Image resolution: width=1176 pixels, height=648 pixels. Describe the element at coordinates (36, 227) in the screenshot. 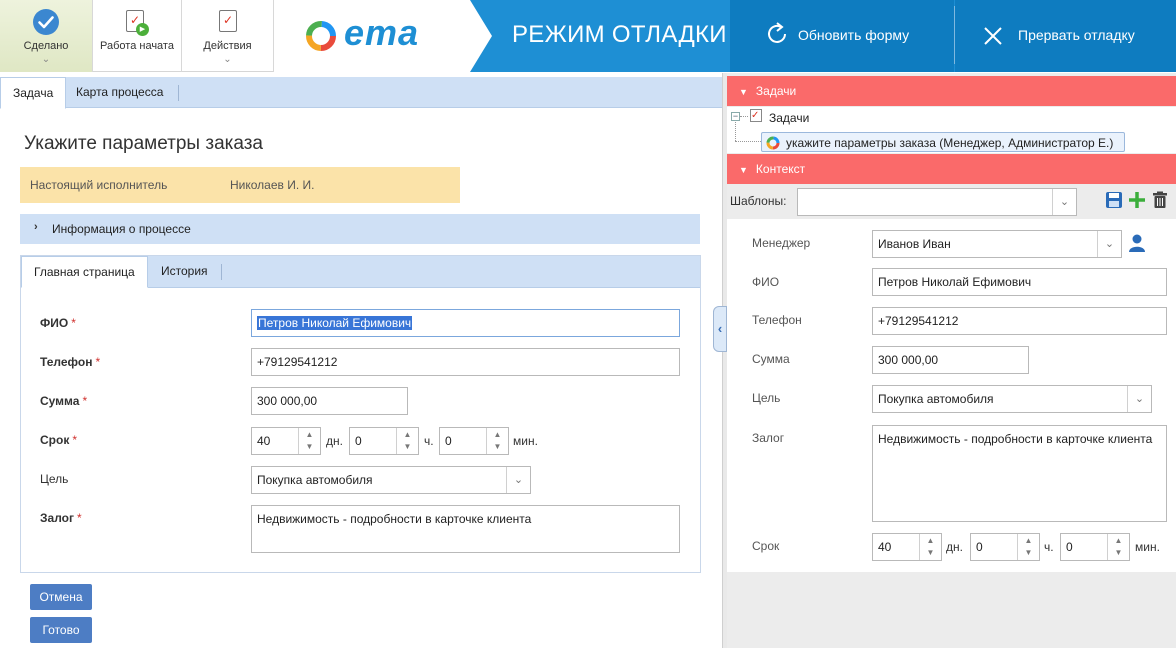

I see `chevron-right-icon: ›` at that location.